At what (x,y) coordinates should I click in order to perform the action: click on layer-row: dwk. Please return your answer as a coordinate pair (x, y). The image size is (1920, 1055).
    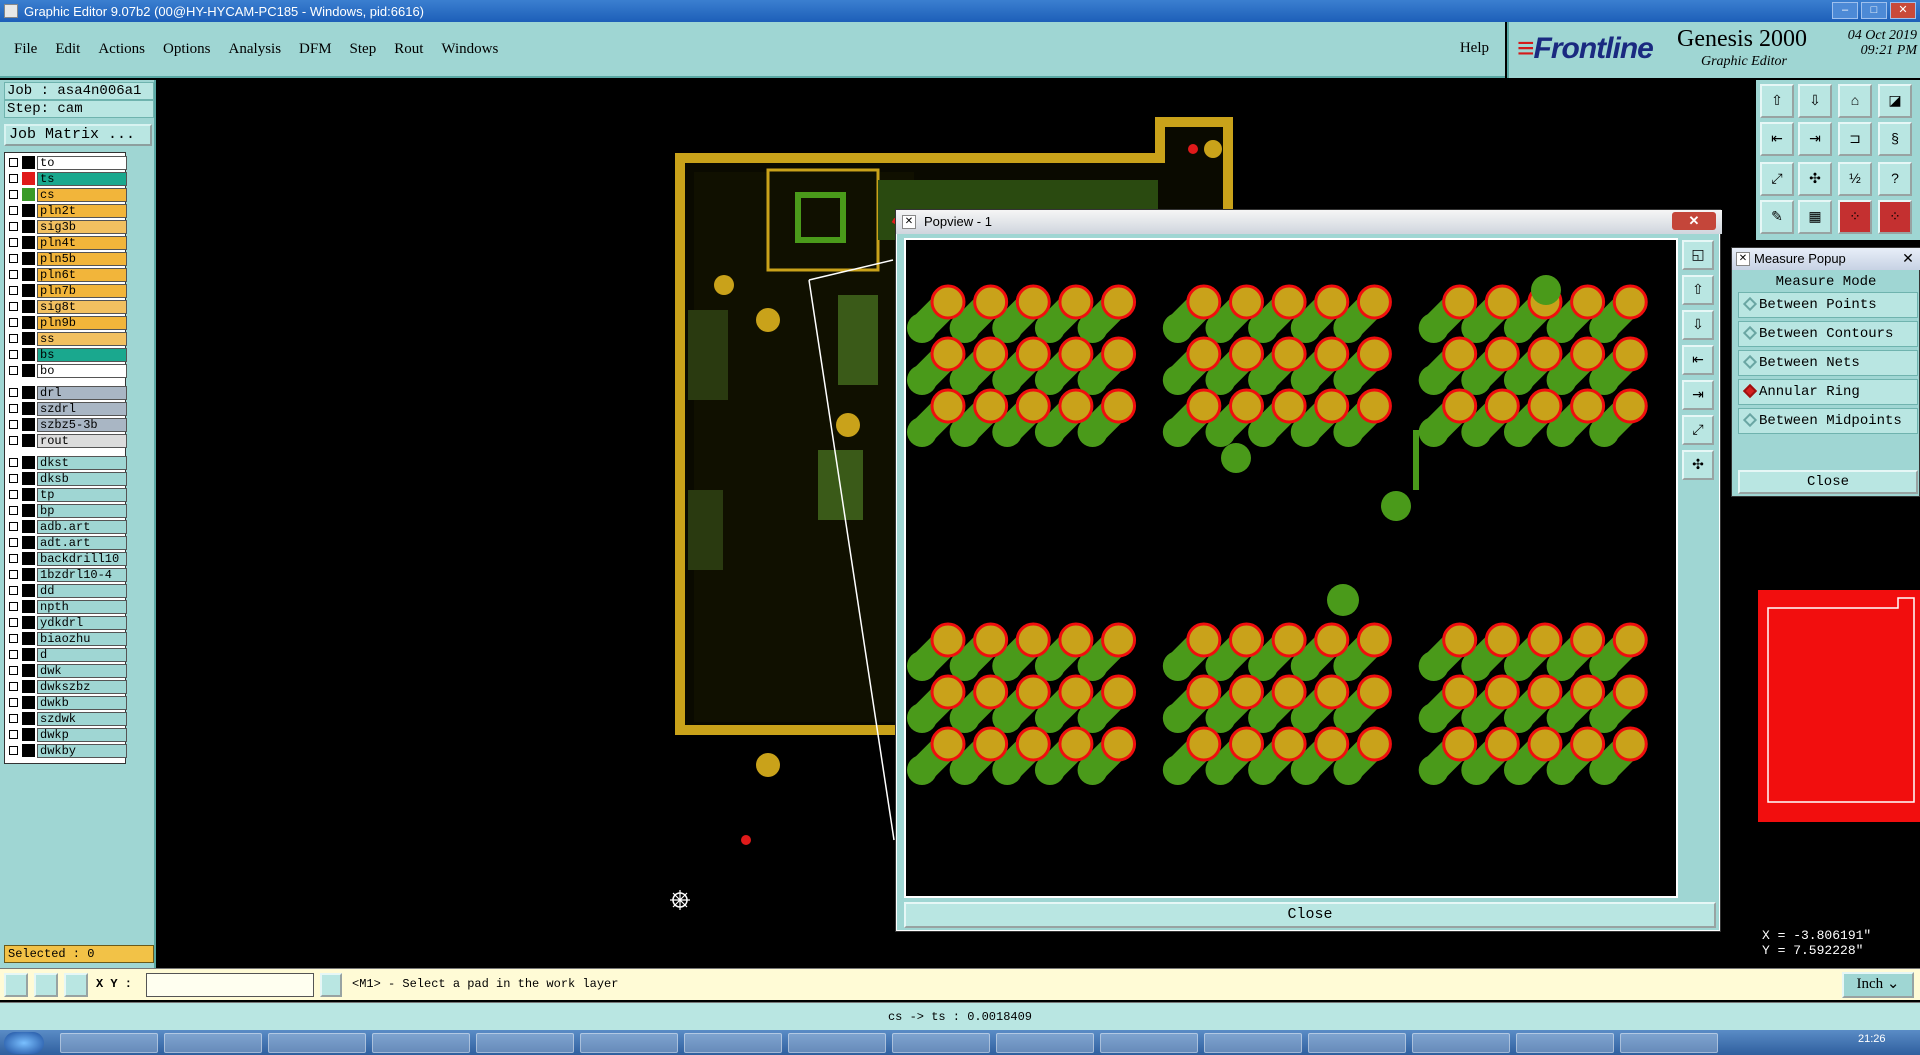
    Looking at the image, I should click on (66, 670).